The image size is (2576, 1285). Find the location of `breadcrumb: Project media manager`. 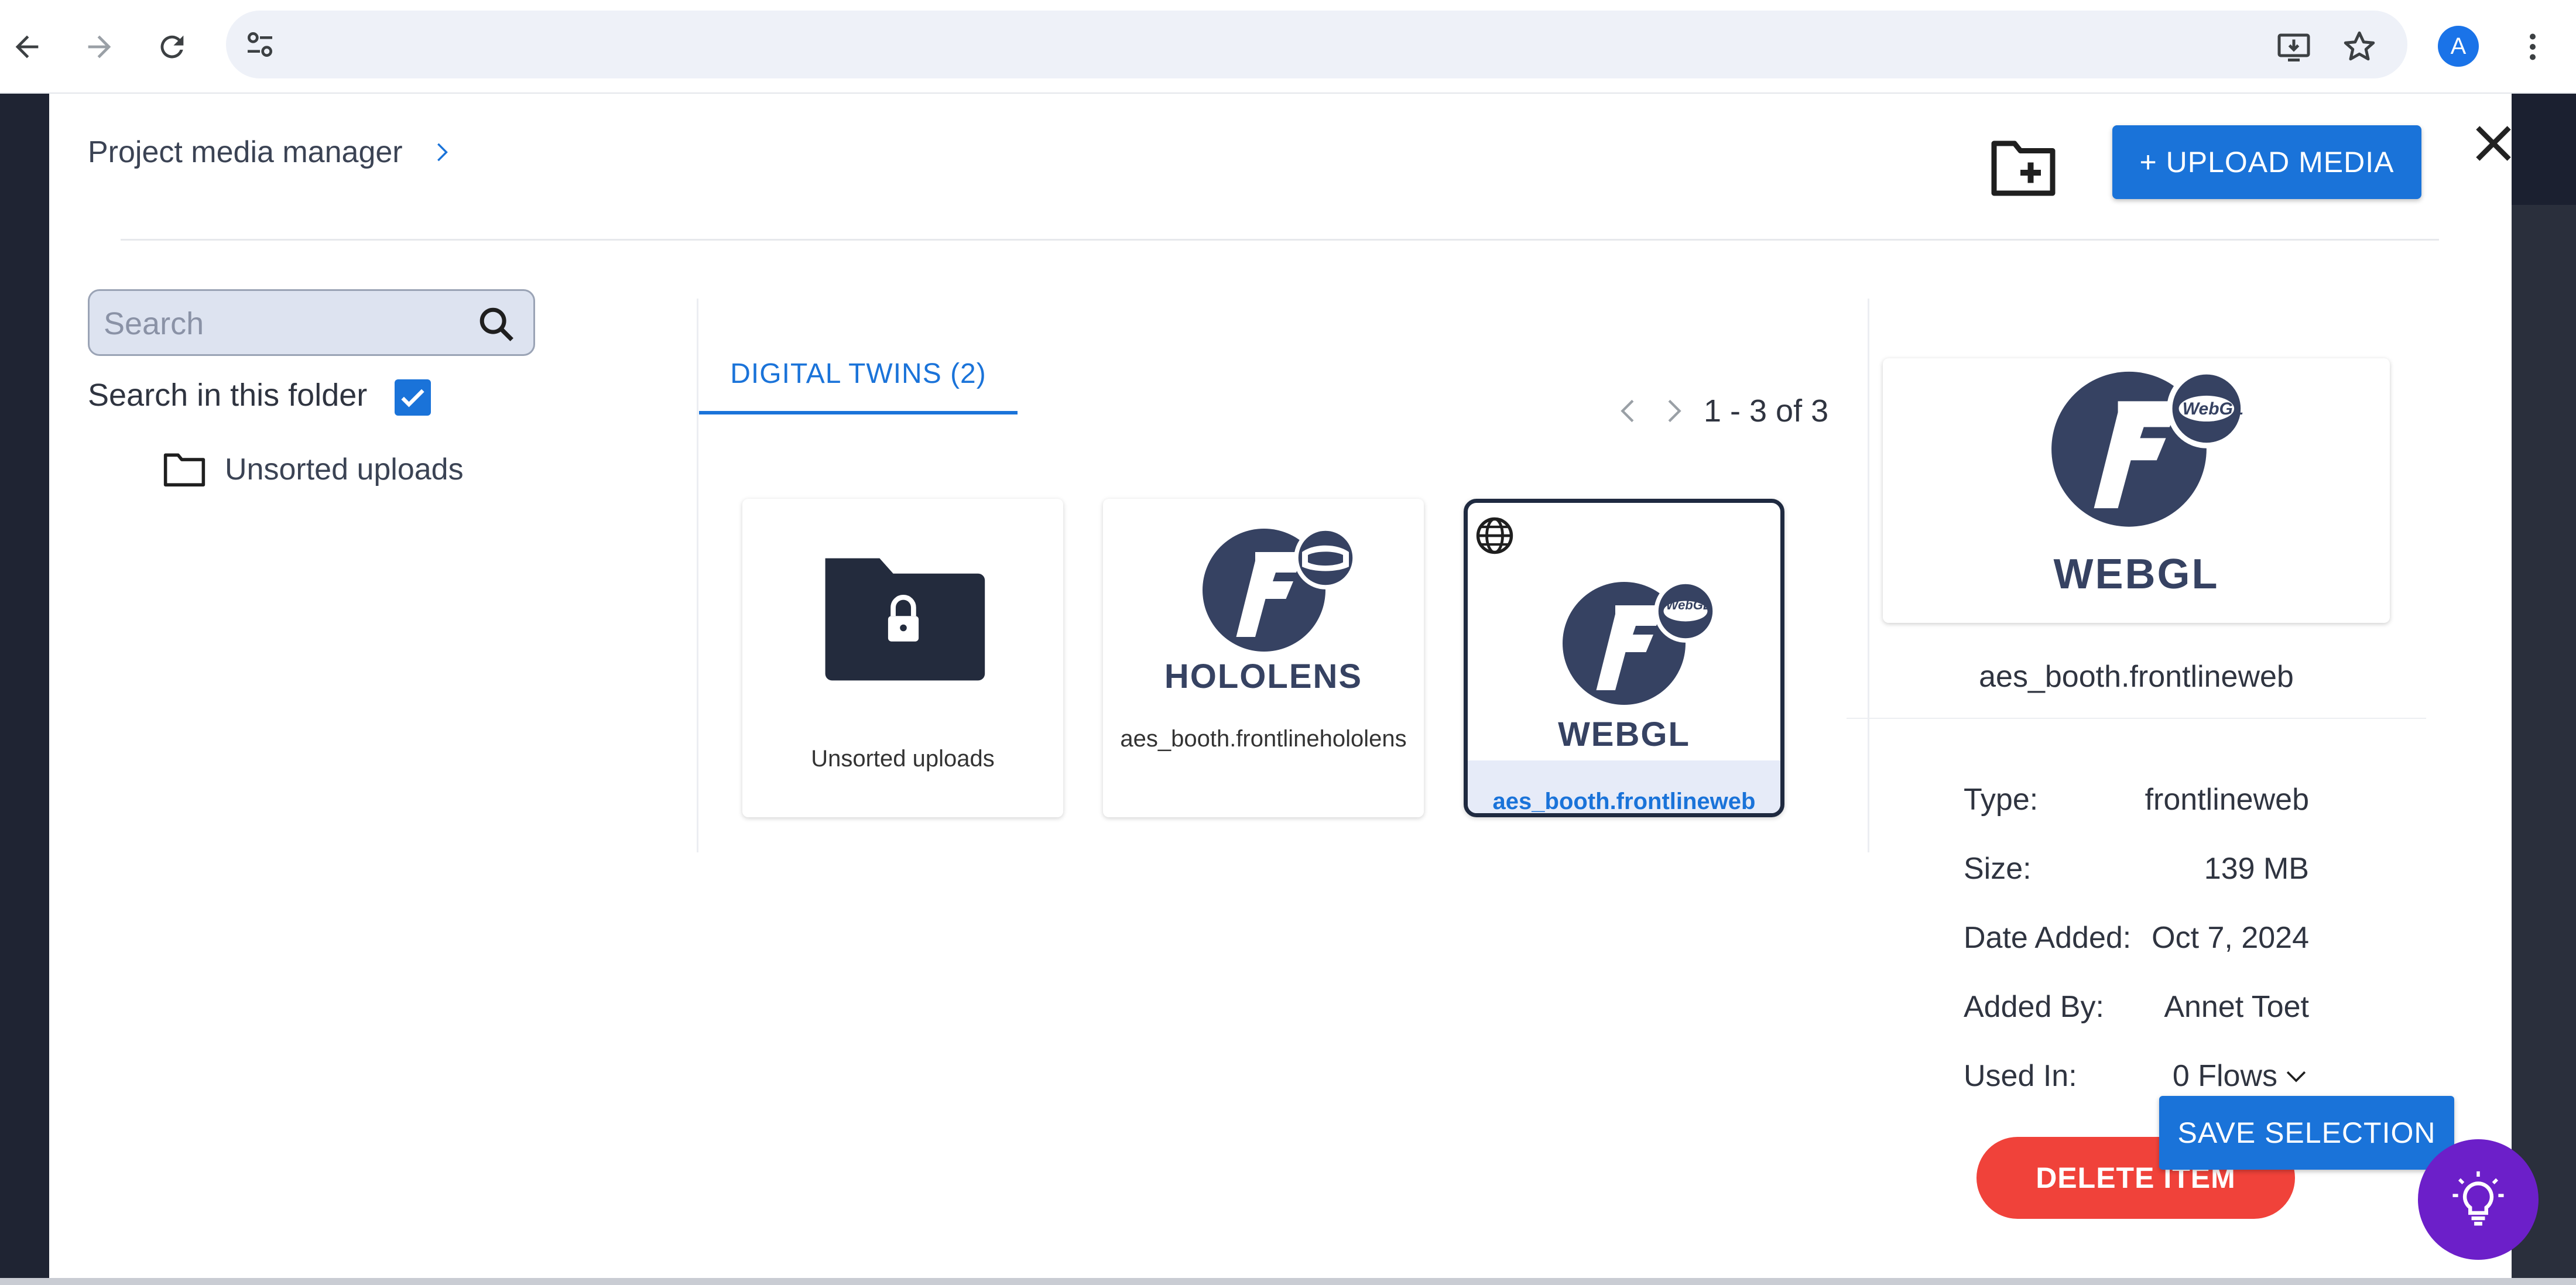

breadcrumb: Project media manager is located at coordinates (270, 152).